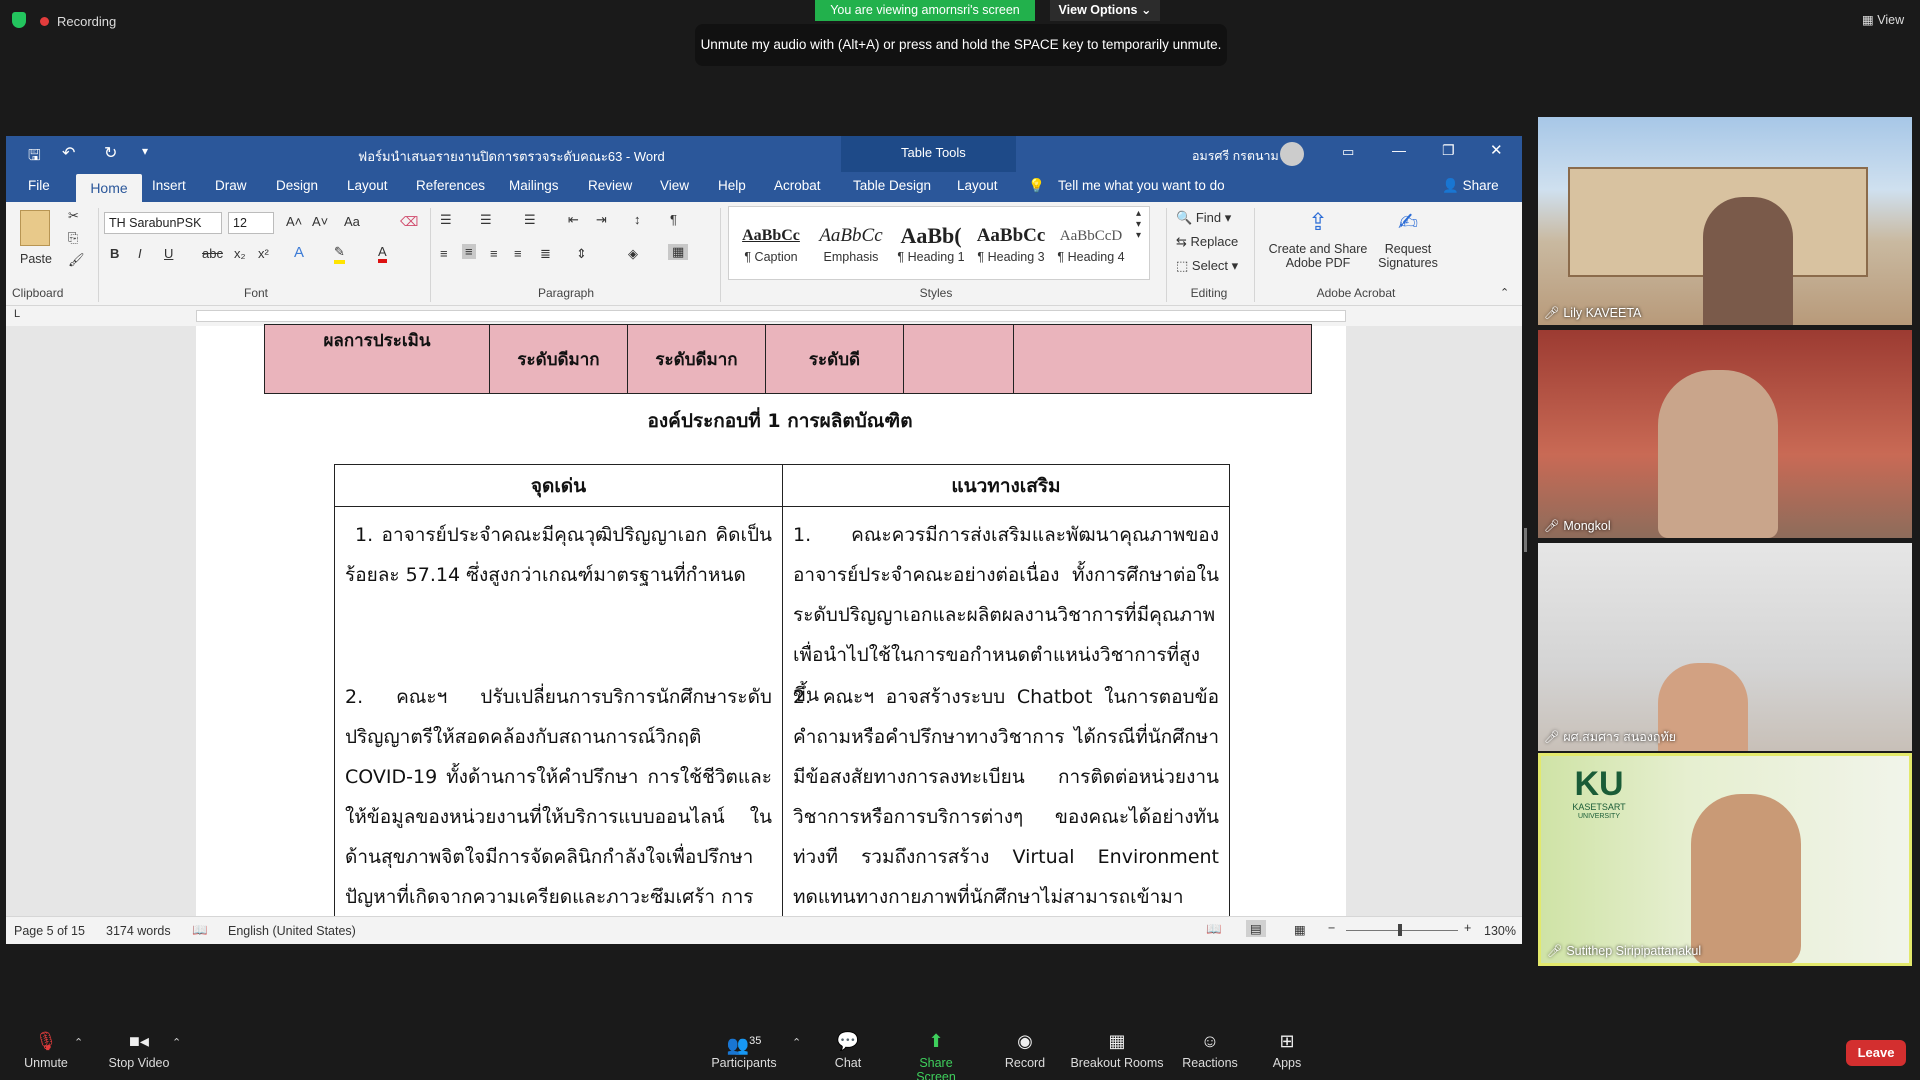 The height and width of the screenshot is (1080, 1920). What do you see at coordinates (581, 254) in the screenshot?
I see `line-spacing-icon: ⇕` at bounding box center [581, 254].